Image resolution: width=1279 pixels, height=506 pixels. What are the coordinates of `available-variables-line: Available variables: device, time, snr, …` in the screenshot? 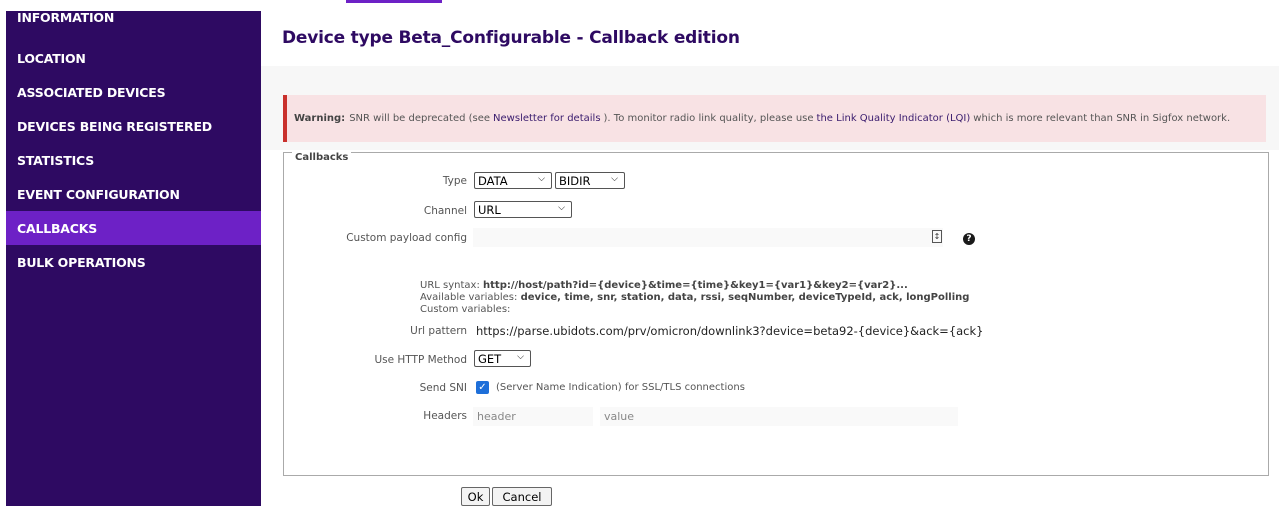 It's located at (694, 297).